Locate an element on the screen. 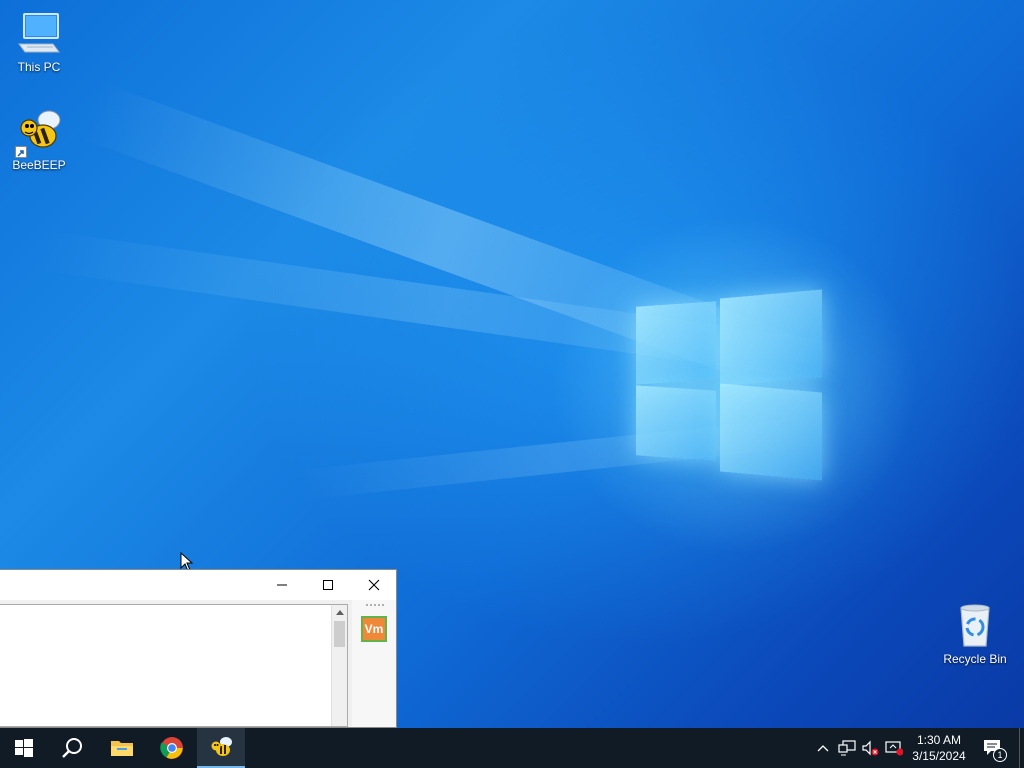  clock-time: 1:30 AM is located at coordinates (939, 740).